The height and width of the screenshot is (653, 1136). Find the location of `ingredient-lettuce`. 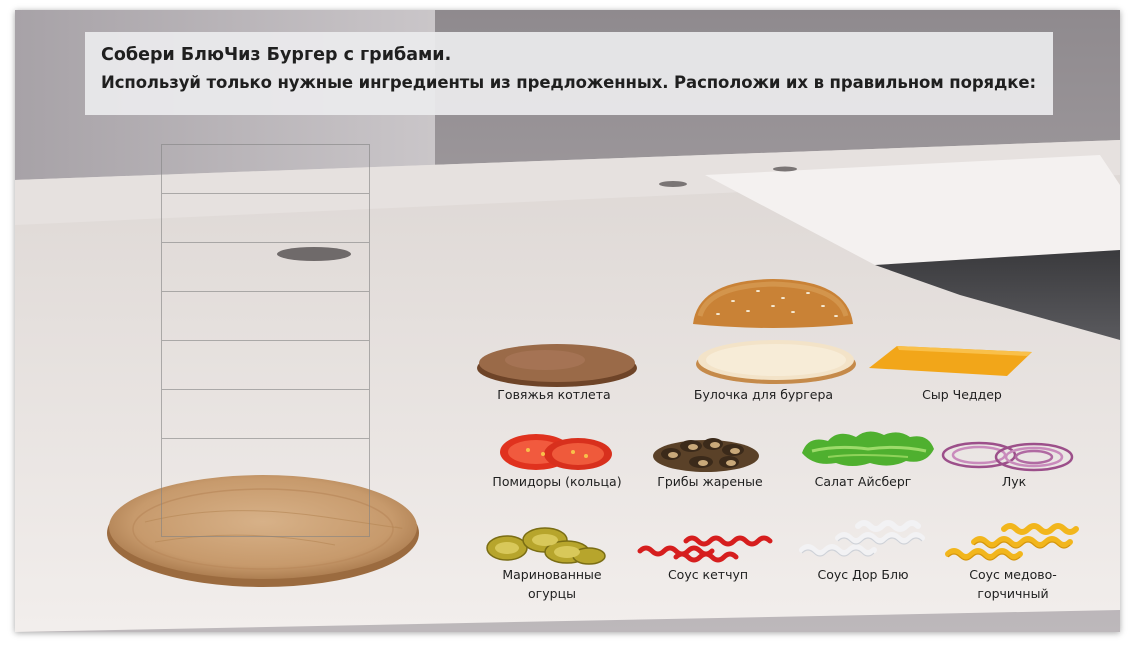

ingredient-lettuce is located at coordinates (868, 448).